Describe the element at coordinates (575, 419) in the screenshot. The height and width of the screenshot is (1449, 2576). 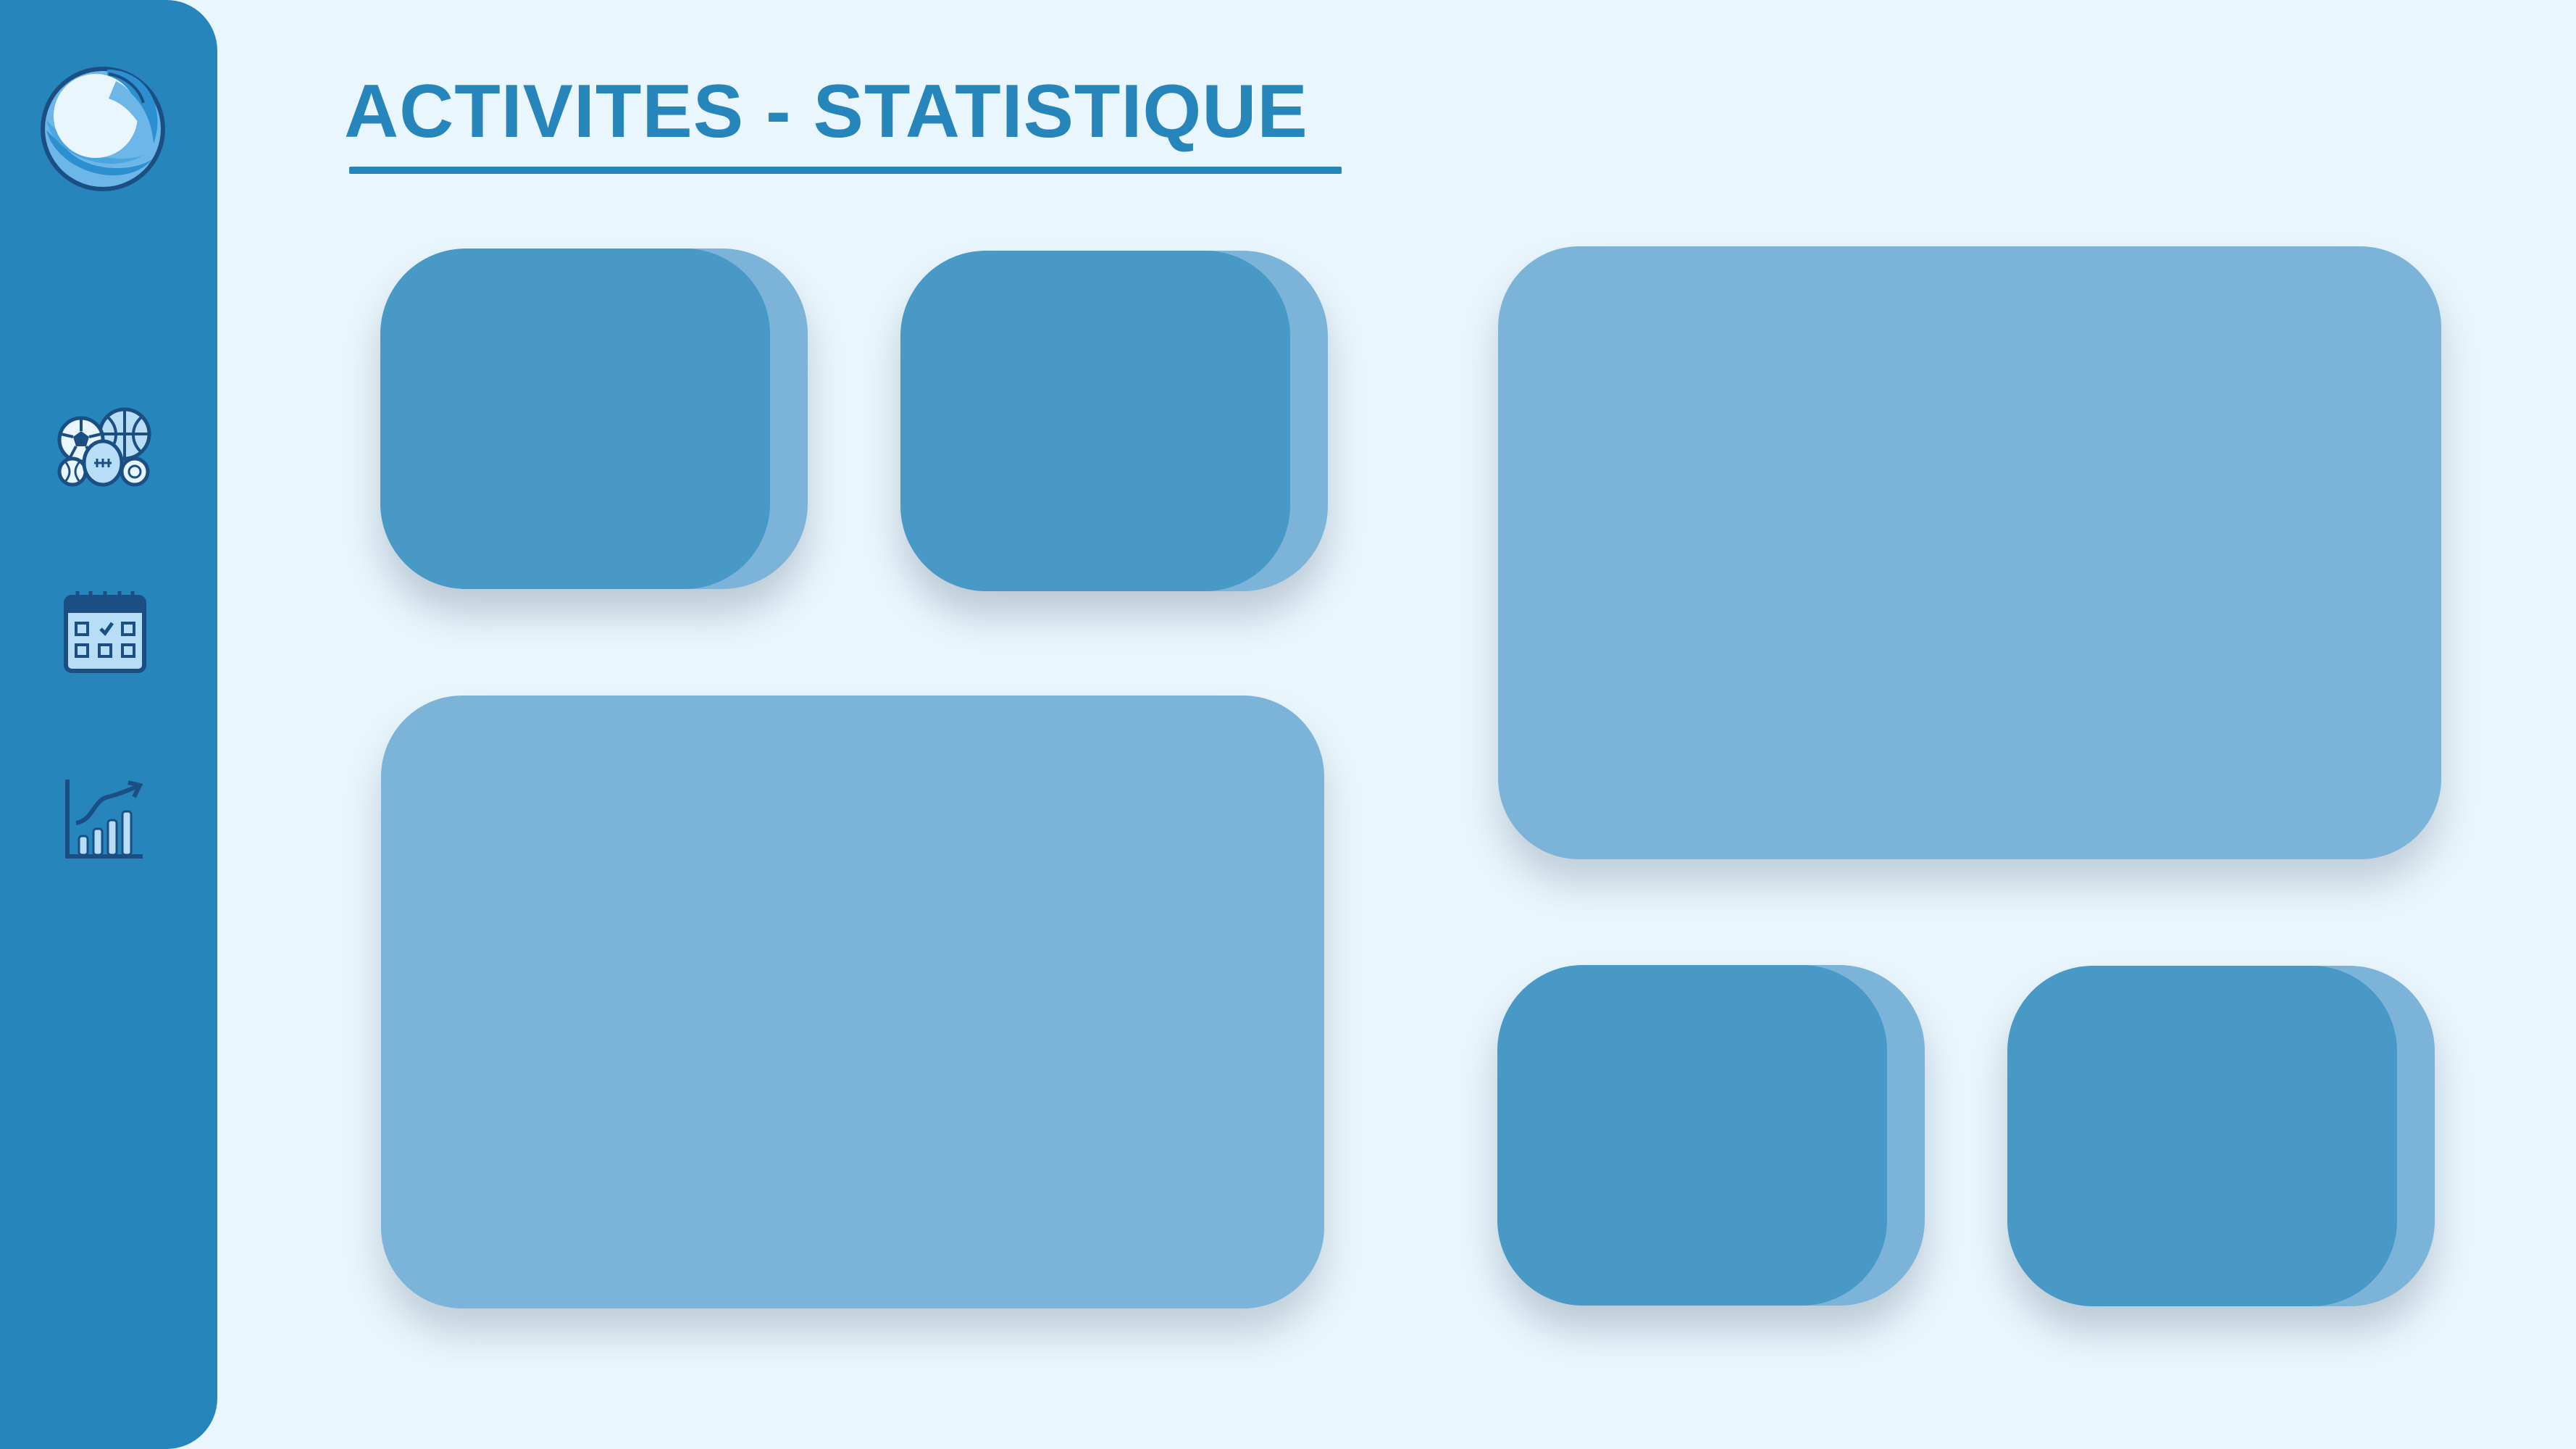
I see `stat-card-1-face` at that location.